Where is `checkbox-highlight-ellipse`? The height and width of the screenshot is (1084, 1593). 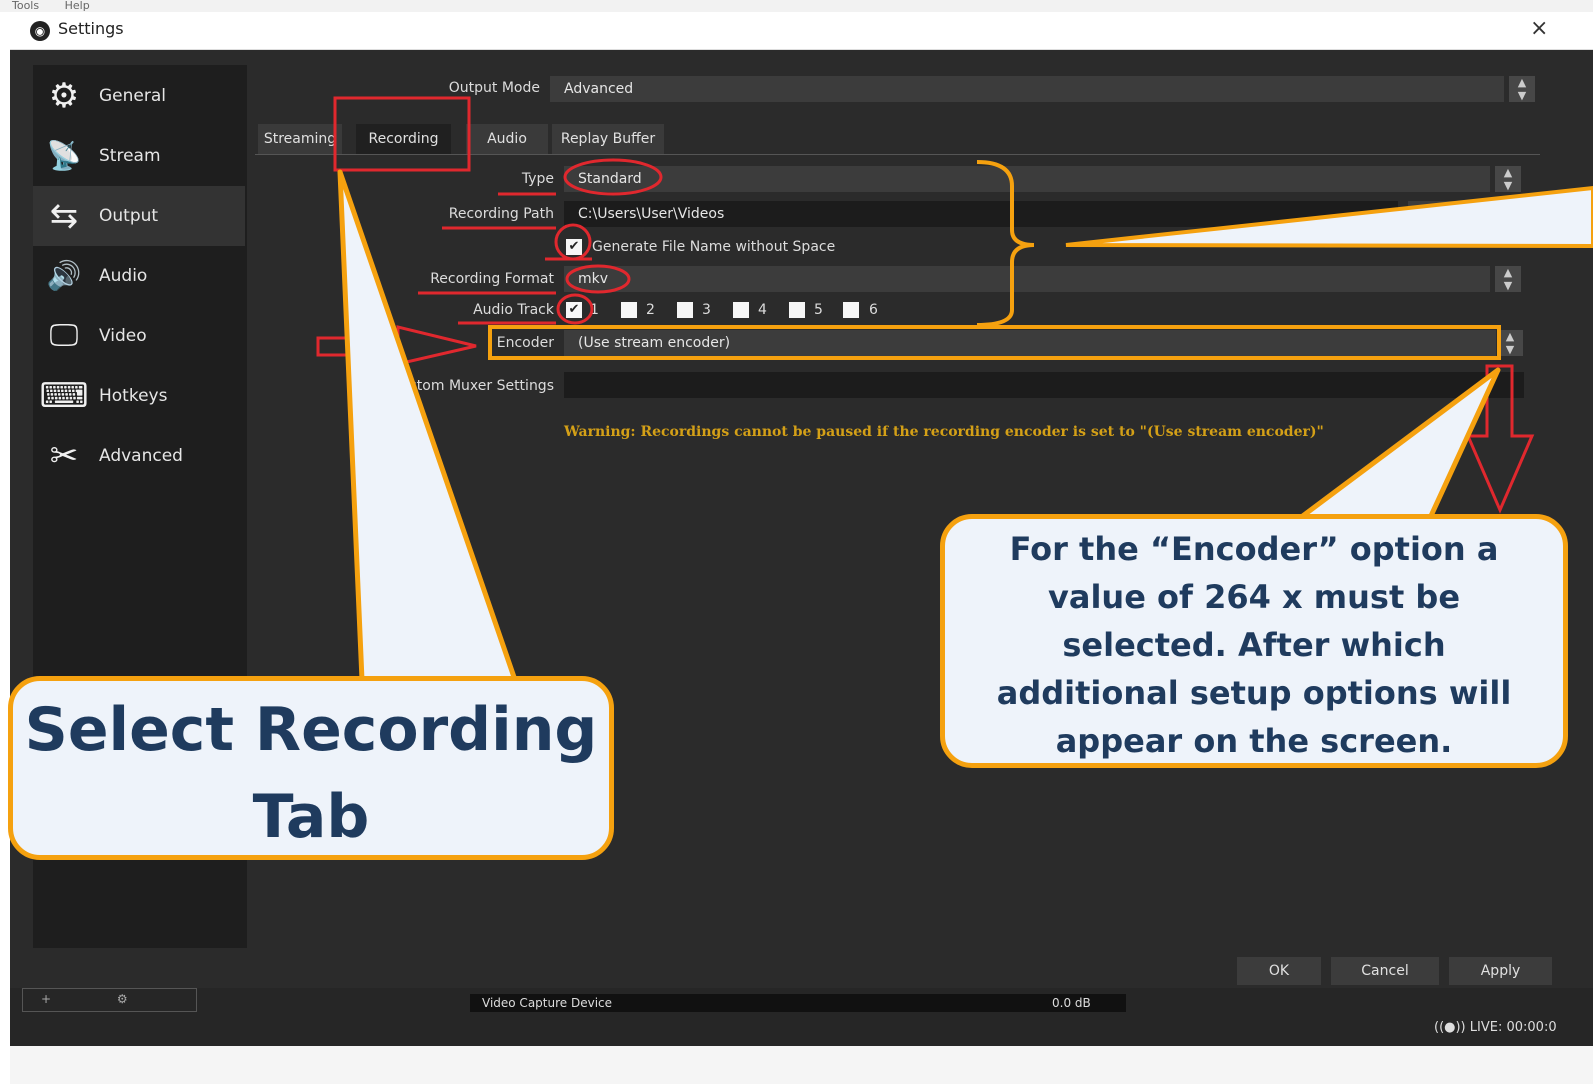
checkbox-highlight-ellipse is located at coordinates (573, 242).